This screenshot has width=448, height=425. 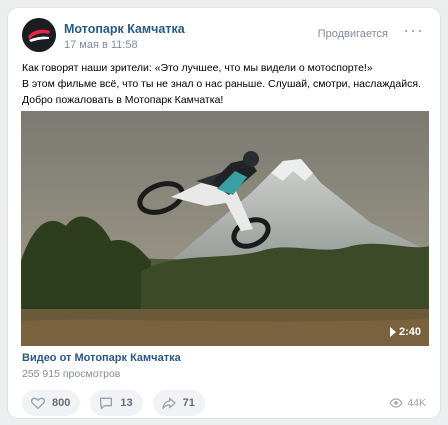 What do you see at coordinates (126, 403) in the screenshot?
I see `comment-count: 13` at bounding box center [126, 403].